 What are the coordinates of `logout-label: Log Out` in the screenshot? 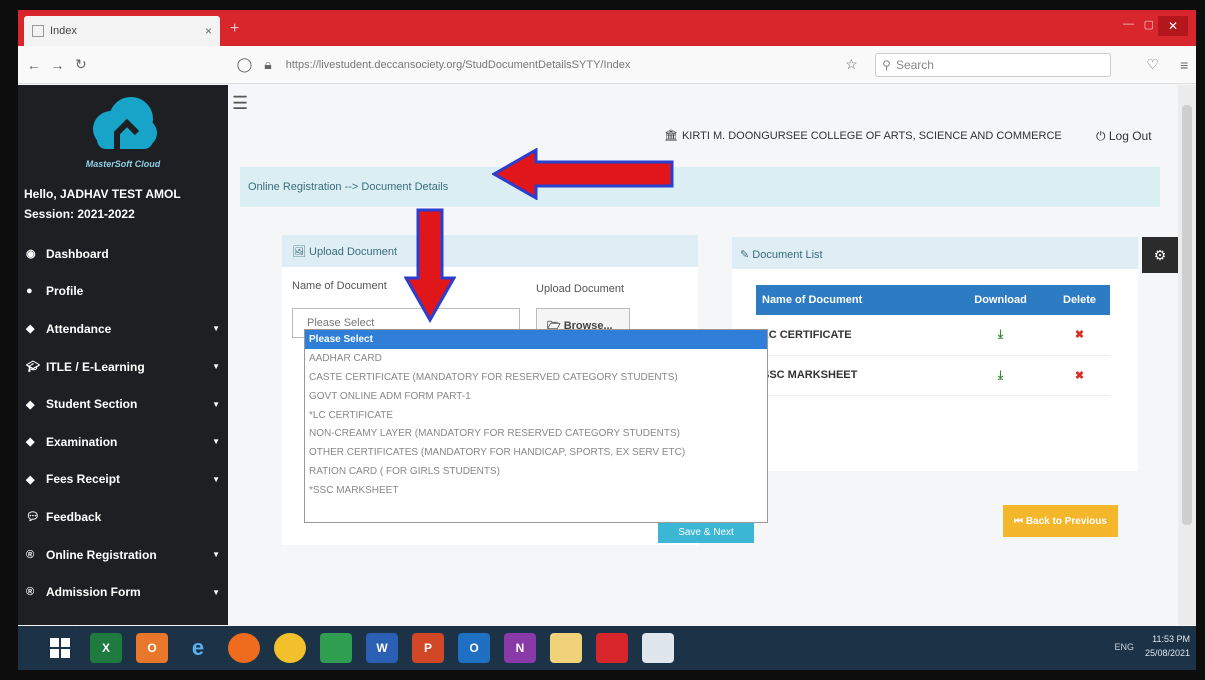 It's located at (1130, 136).